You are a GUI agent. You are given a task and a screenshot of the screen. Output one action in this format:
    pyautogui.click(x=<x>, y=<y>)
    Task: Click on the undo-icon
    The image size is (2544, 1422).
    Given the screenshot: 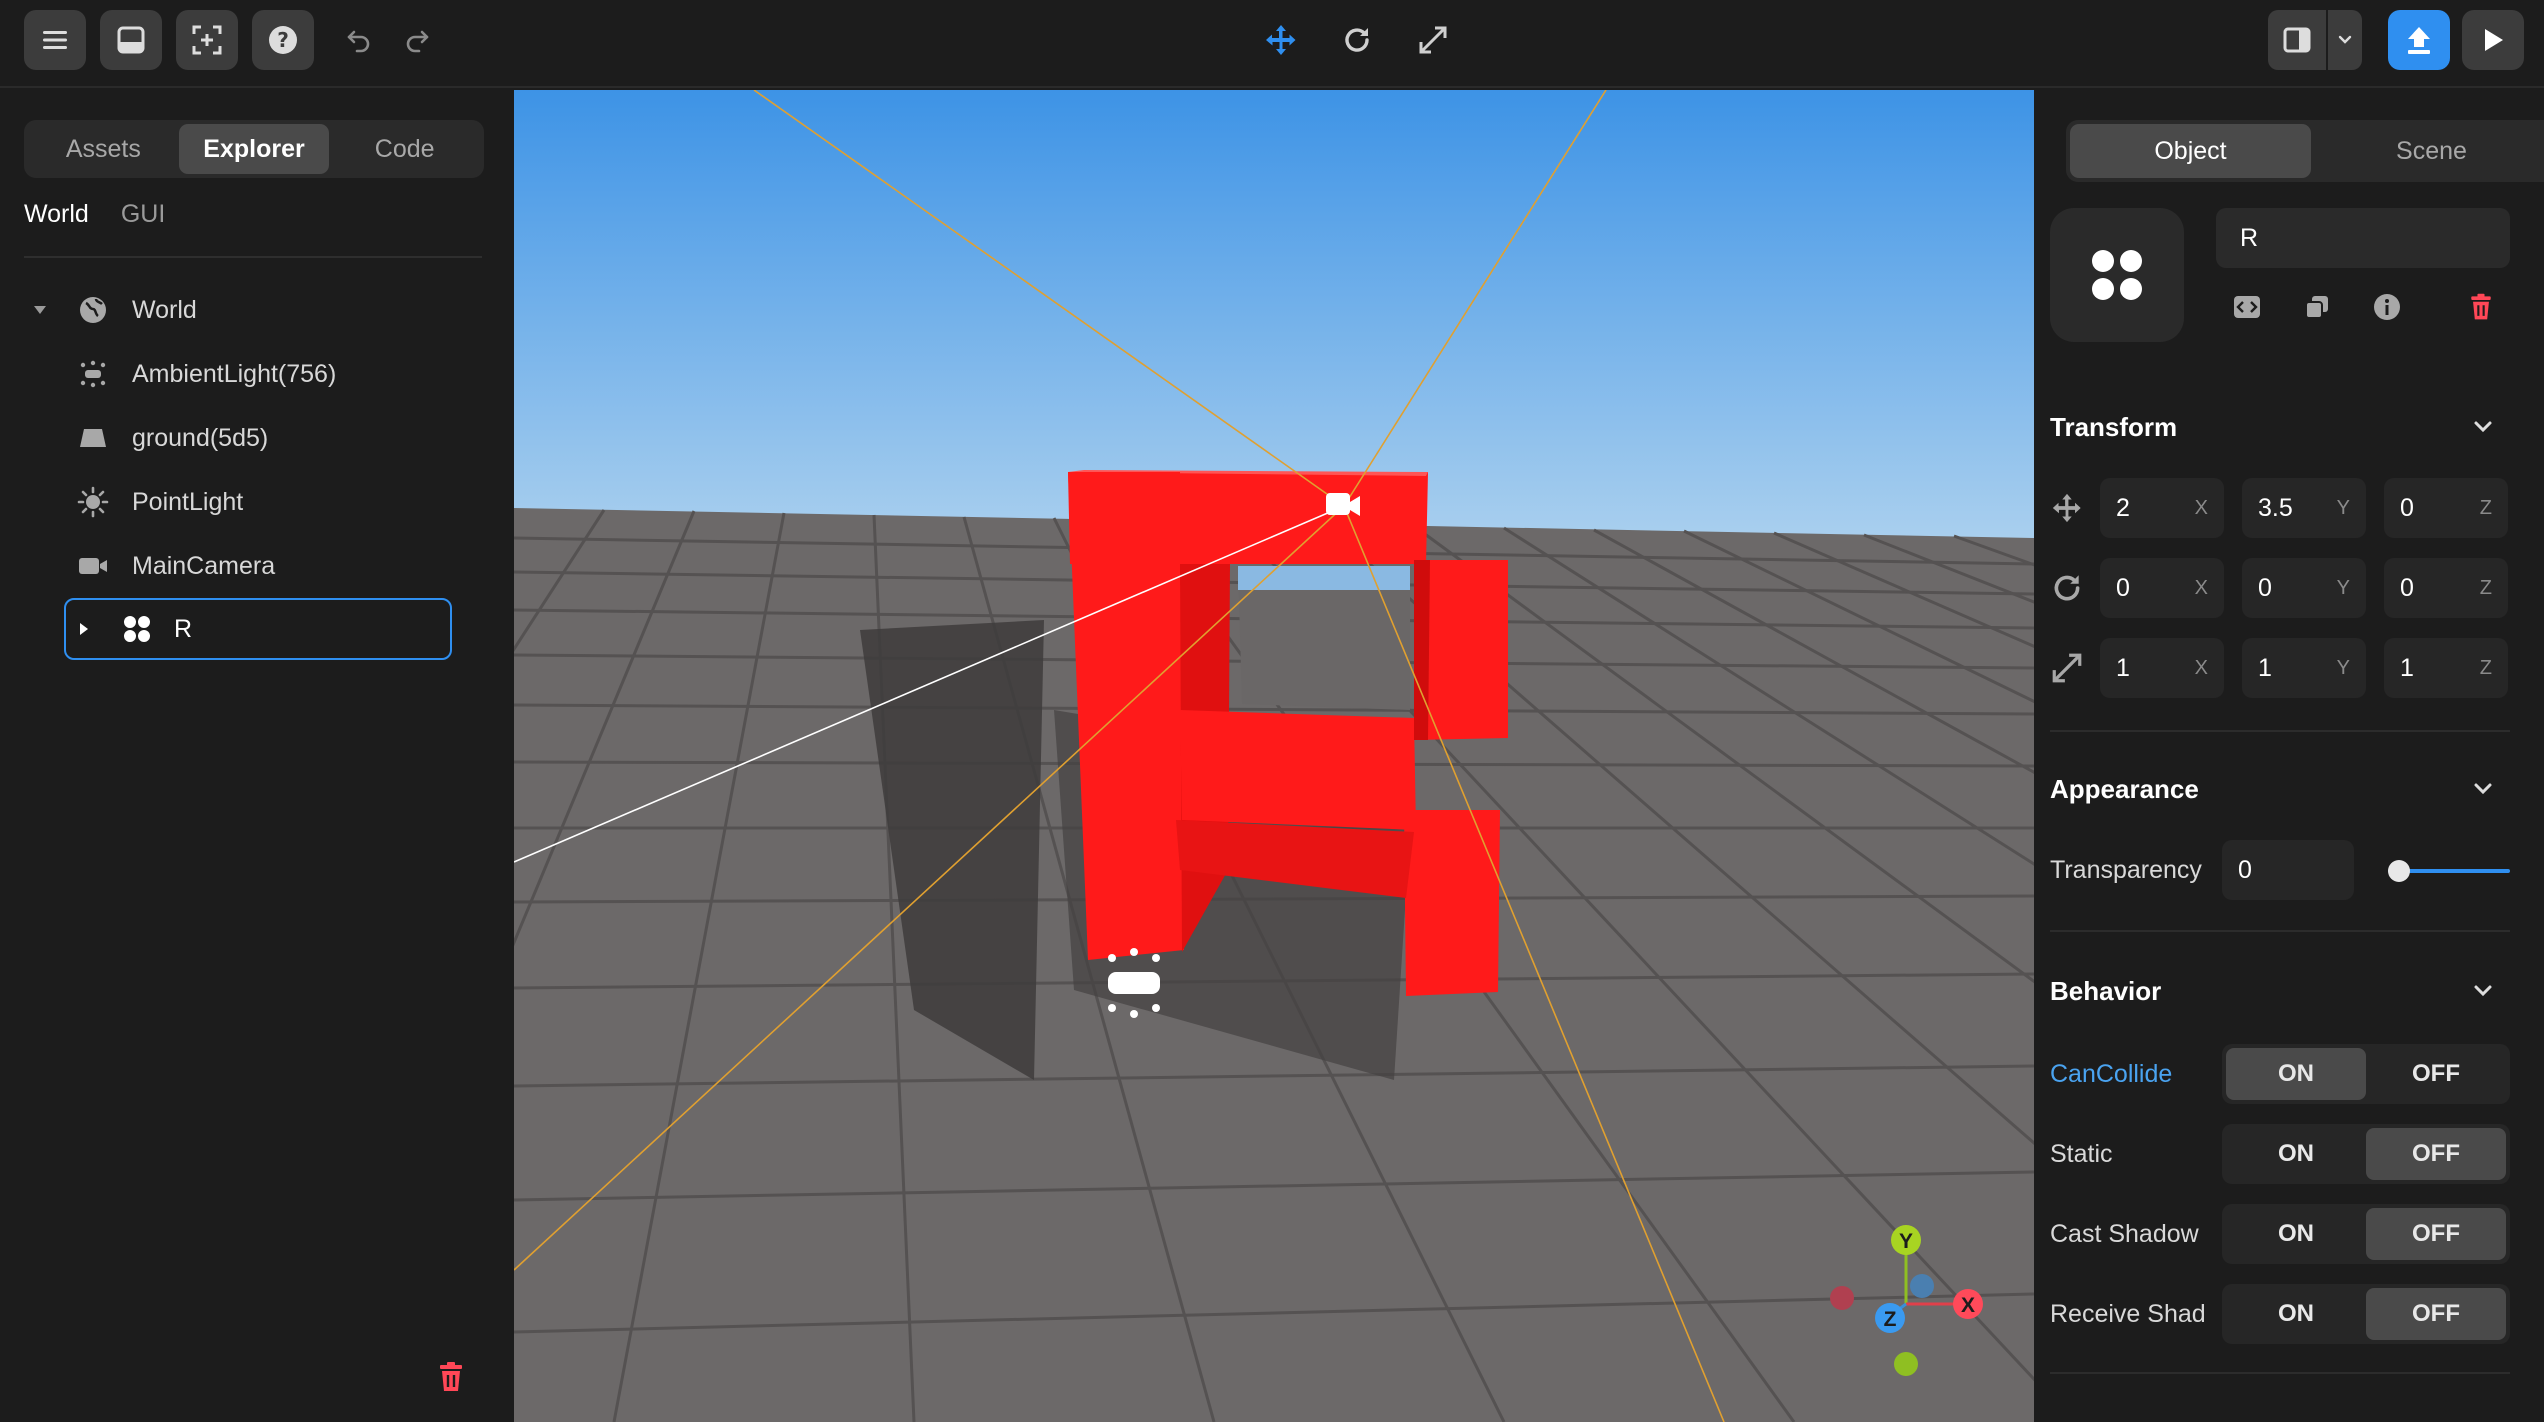 What is the action you would take?
    pyautogui.click(x=358, y=41)
    